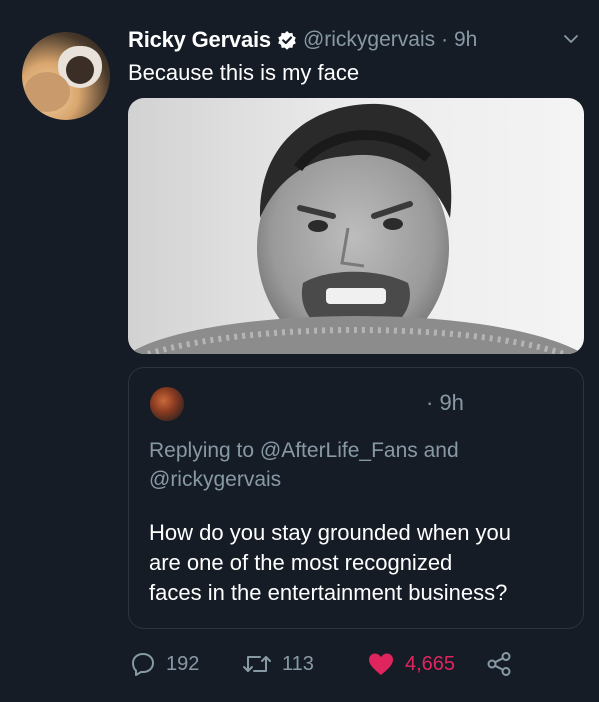 This screenshot has height=702, width=599. Describe the element at coordinates (304, 450) in the screenshot. I see `reply-context-line: Replying to @AfterLife_Fans and` at that location.